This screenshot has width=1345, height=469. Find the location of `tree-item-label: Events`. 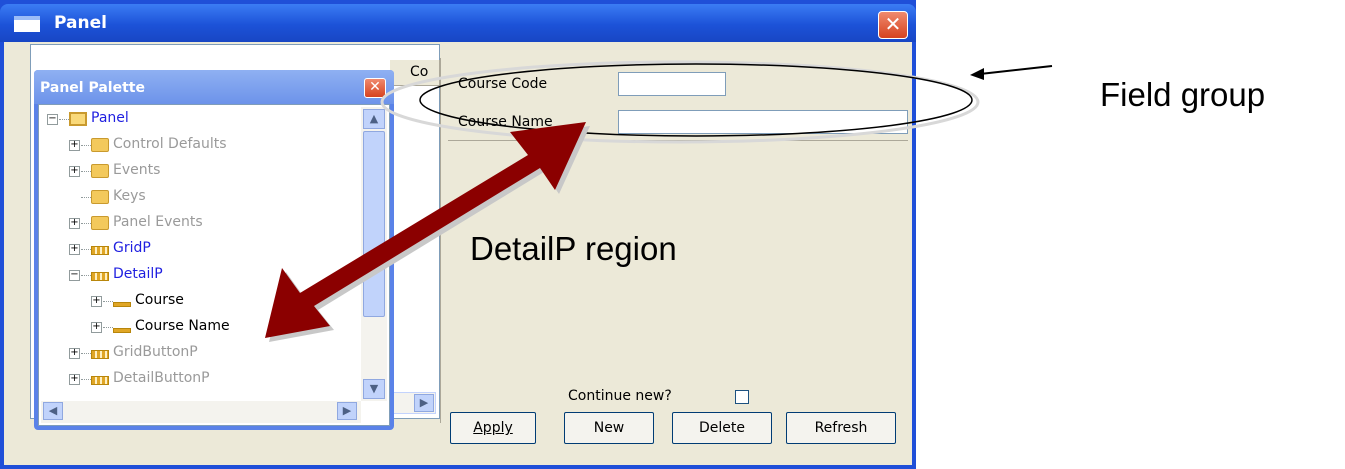

tree-item-label: Events is located at coordinates (137, 170).